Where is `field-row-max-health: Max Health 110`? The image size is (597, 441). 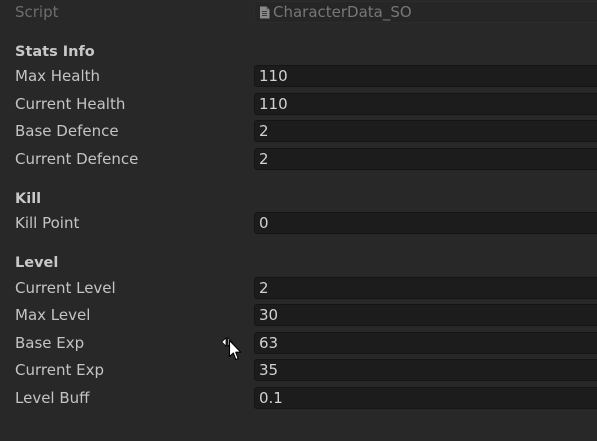 field-row-max-health: Max Health 110 is located at coordinates (298, 76).